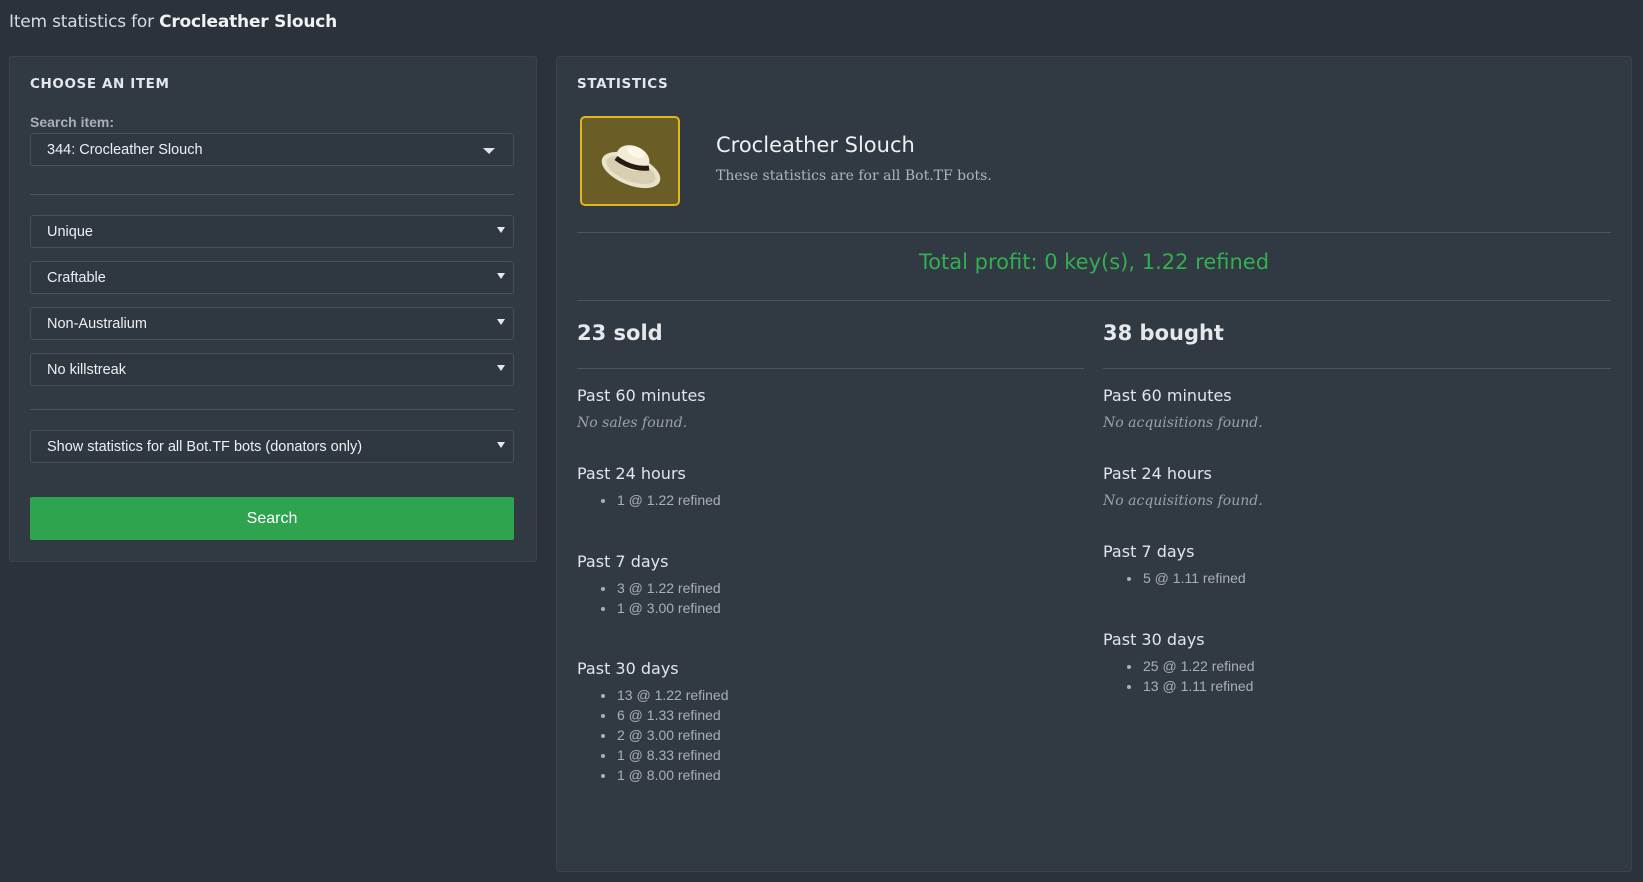  Describe the element at coordinates (1157, 473) in the screenshot. I see `bought-24h-label: Past 24 hours` at that location.